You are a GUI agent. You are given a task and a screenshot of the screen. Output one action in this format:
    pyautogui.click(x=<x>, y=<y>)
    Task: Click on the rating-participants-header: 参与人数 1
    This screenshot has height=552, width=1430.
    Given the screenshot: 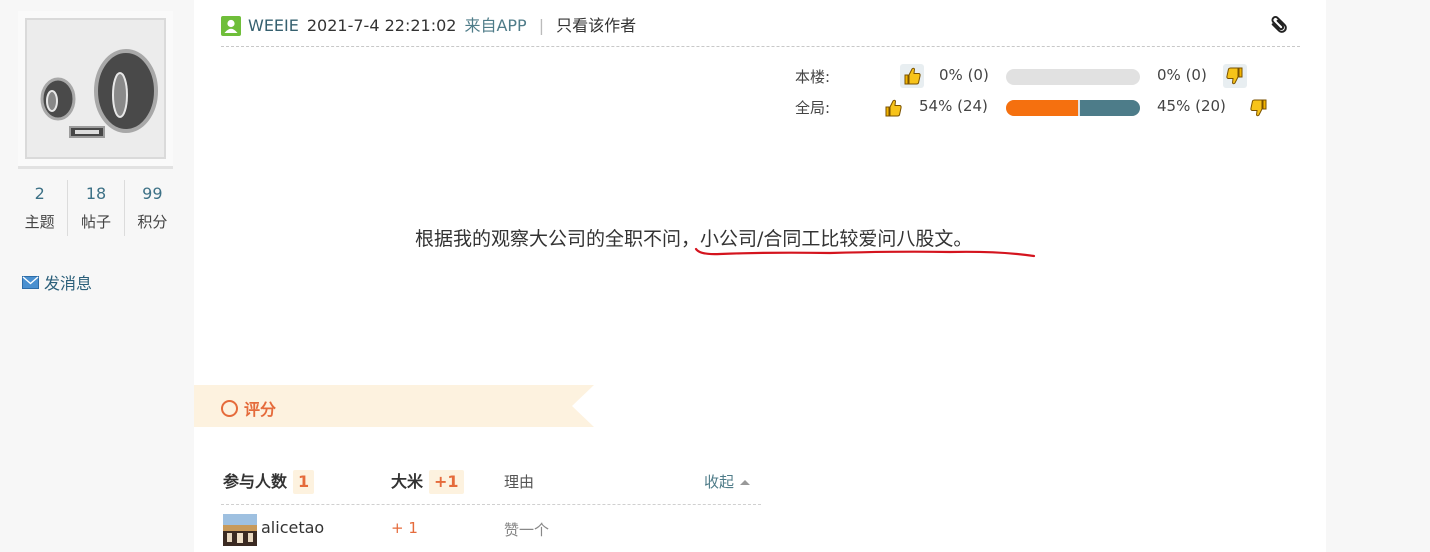 What is the action you would take?
    pyautogui.click(x=269, y=482)
    